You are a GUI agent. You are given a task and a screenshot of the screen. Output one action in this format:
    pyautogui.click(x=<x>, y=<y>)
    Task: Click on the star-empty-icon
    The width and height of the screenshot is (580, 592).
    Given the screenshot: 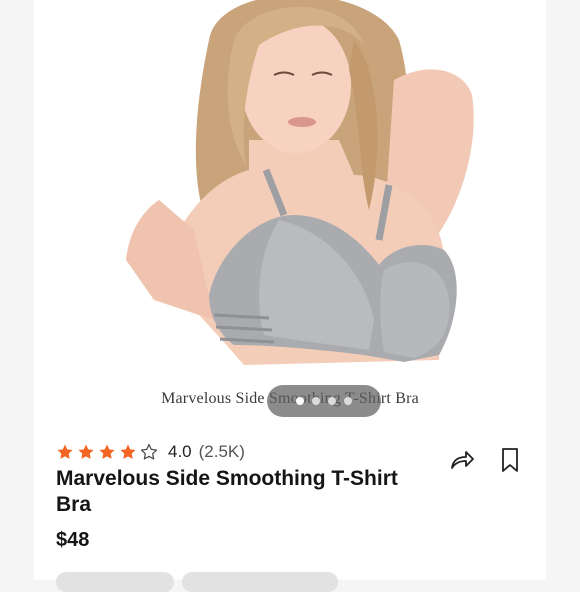 What is the action you would take?
    pyautogui.click(x=149, y=451)
    